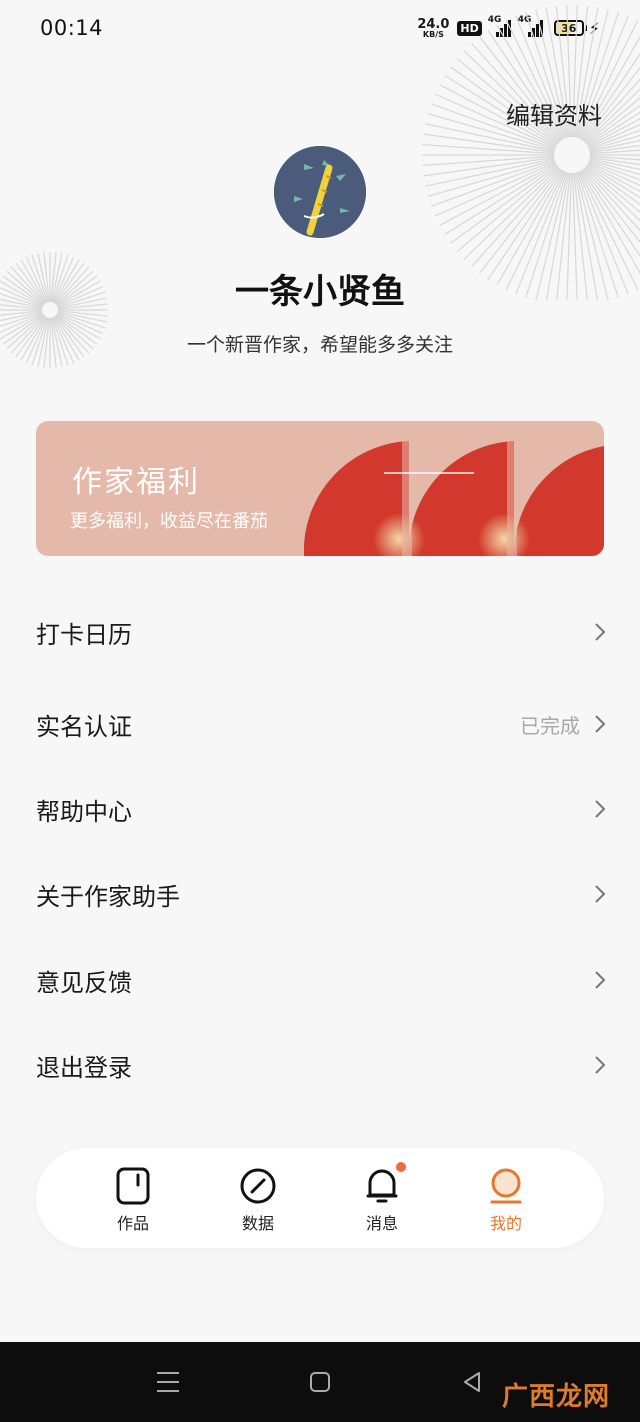 The width and height of the screenshot is (640, 1422). What do you see at coordinates (505, 1223) in the screenshot?
I see `tab-label: 我的` at bounding box center [505, 1223].